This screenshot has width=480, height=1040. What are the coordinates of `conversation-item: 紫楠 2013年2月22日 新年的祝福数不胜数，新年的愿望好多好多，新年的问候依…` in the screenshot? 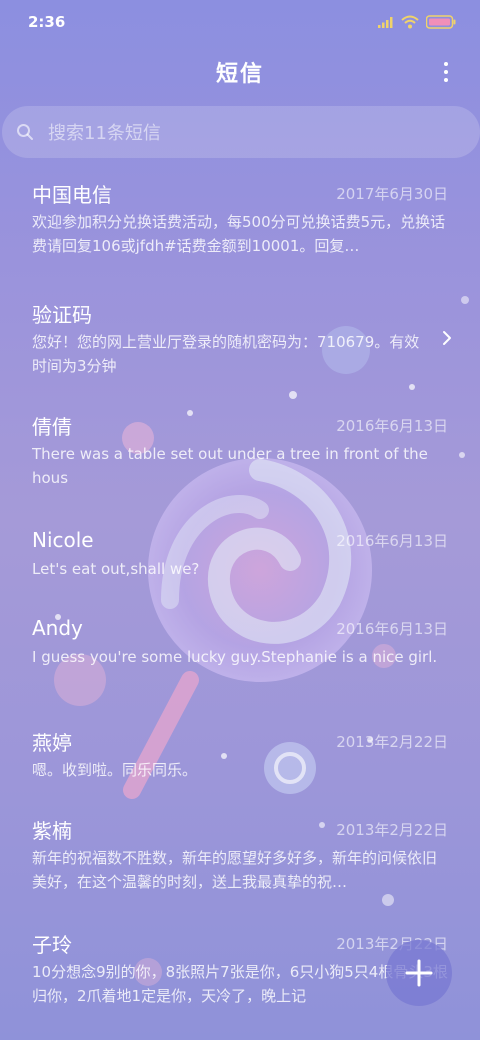 It's located at (240, 869).